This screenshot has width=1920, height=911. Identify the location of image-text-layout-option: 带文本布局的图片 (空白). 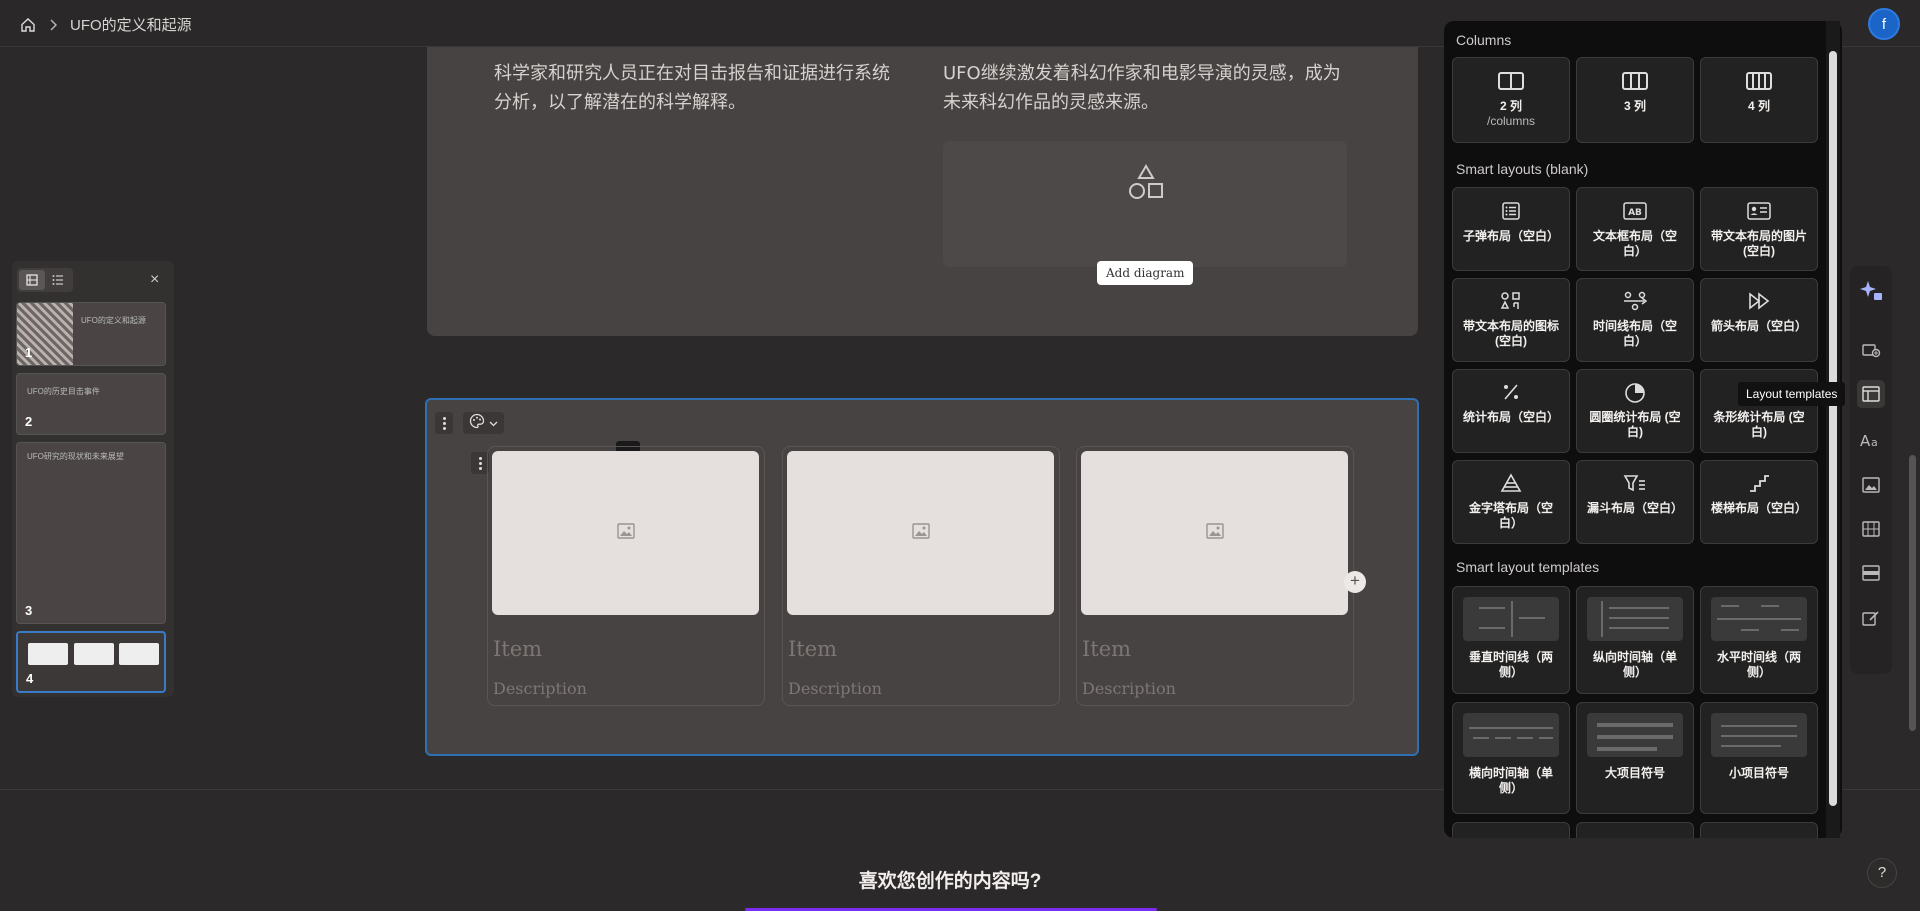
(1759, 229).